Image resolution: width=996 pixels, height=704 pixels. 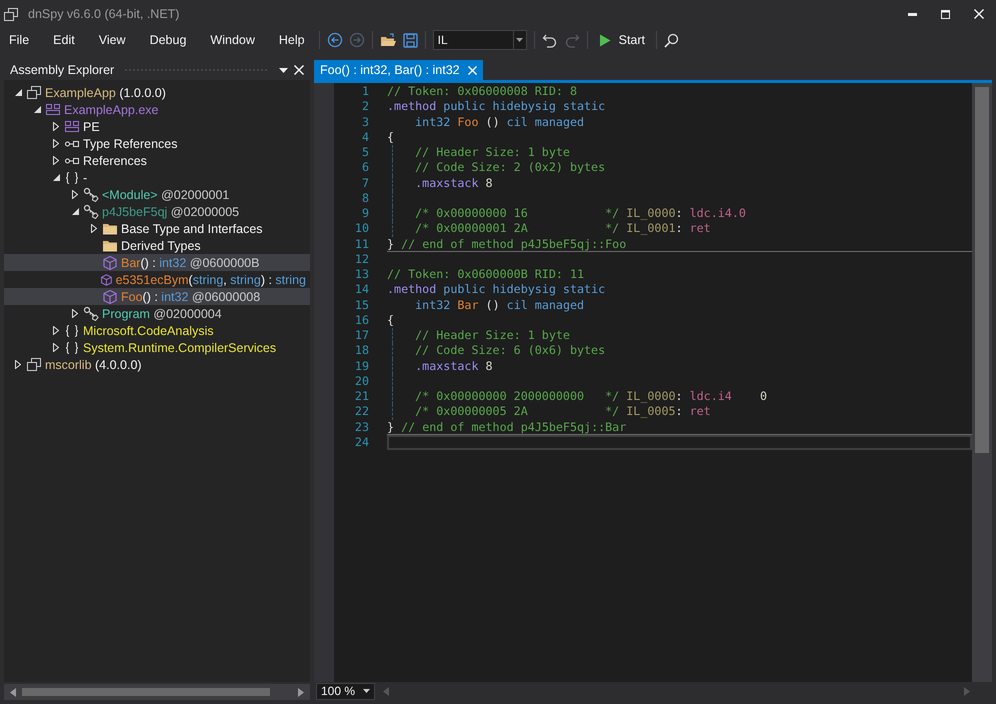 I want to click on tree-item-label: System.Runtime.CompilerServices, so click(x=180, y=347).